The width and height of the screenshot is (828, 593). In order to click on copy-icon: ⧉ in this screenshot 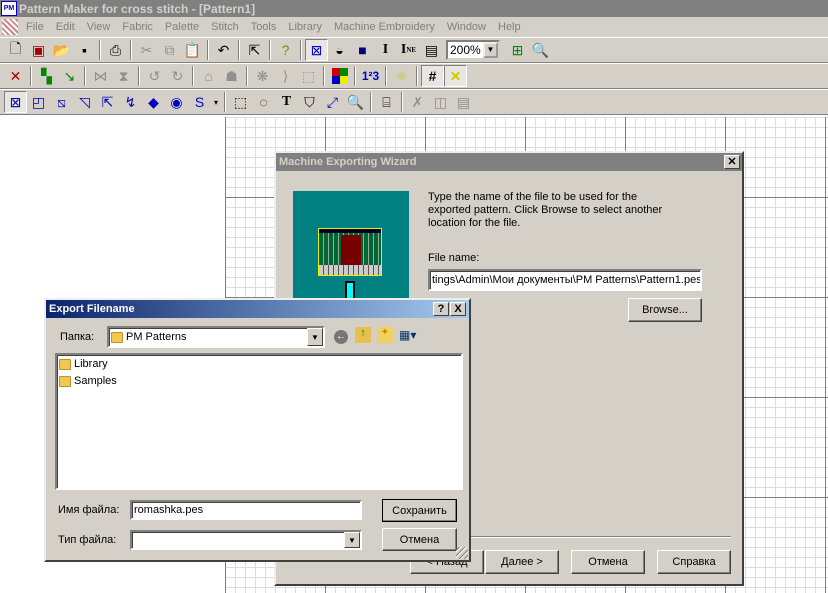, I will do `click(169, 50)`.